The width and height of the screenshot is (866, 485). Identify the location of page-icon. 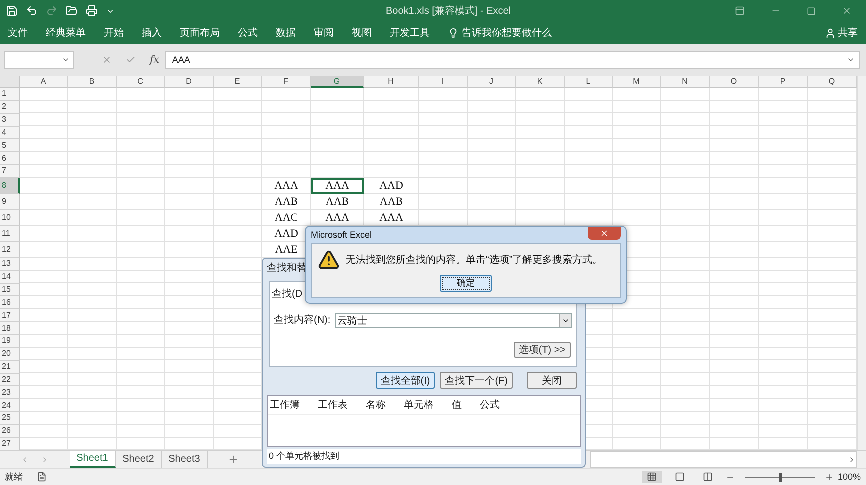
(679, 477).